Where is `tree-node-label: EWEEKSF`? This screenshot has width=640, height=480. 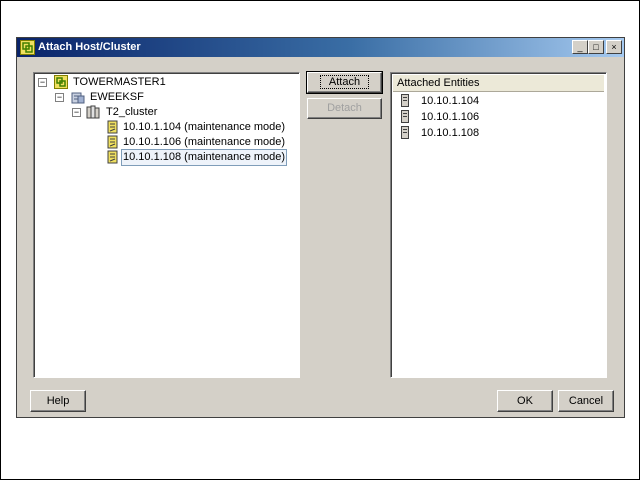
tree-node-label: EWEEKSF is located at coordinates (117, 97).